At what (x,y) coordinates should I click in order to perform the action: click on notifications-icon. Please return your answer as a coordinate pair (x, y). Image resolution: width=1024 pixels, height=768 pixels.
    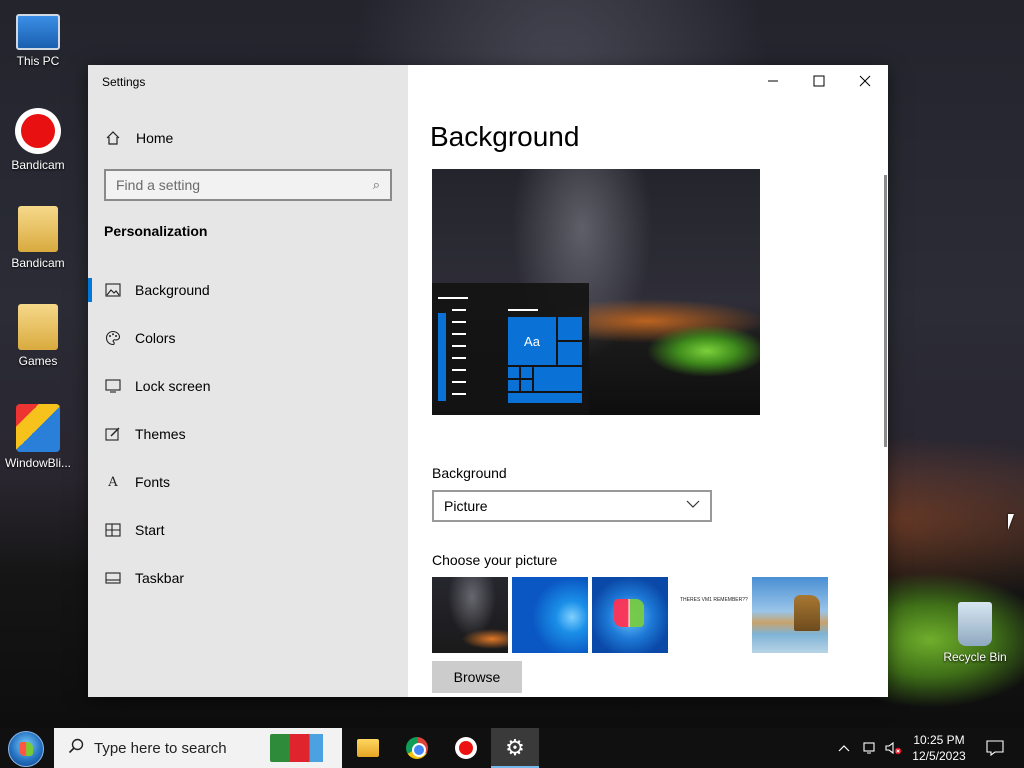
    Looking at the image, I should click on (995, 748).